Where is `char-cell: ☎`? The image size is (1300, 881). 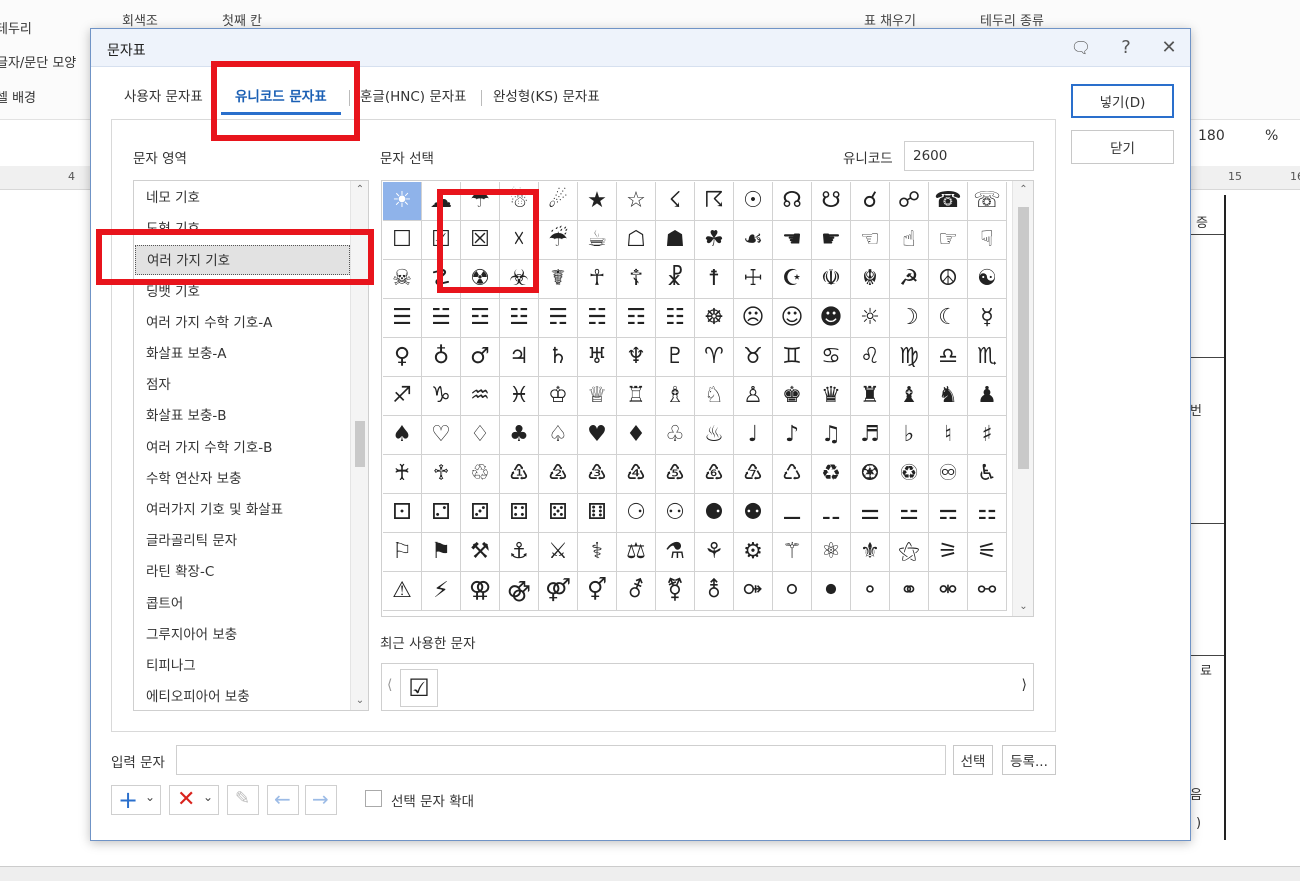 char-cell: ☎ is located at coordinates (948, 201).